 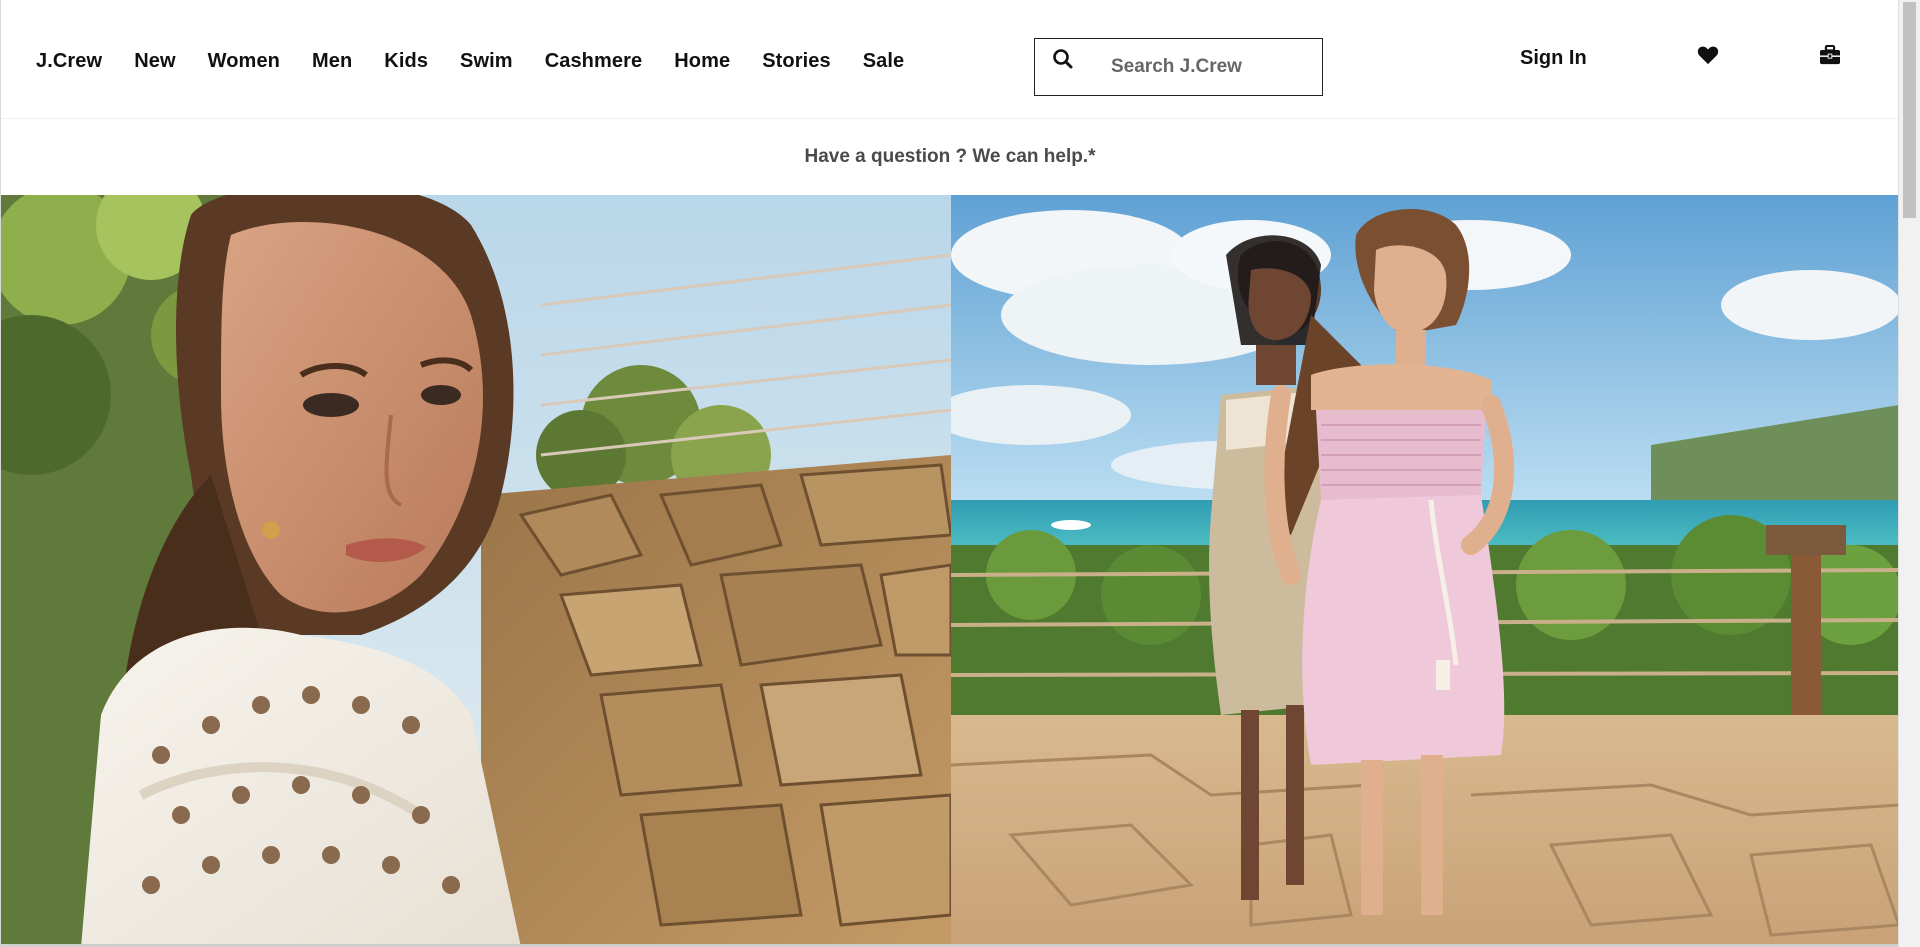 What do you see at coordinates (702, 61) in the screenshot?
I see `nav-item-home: Home` at bounding box center [702, 61].